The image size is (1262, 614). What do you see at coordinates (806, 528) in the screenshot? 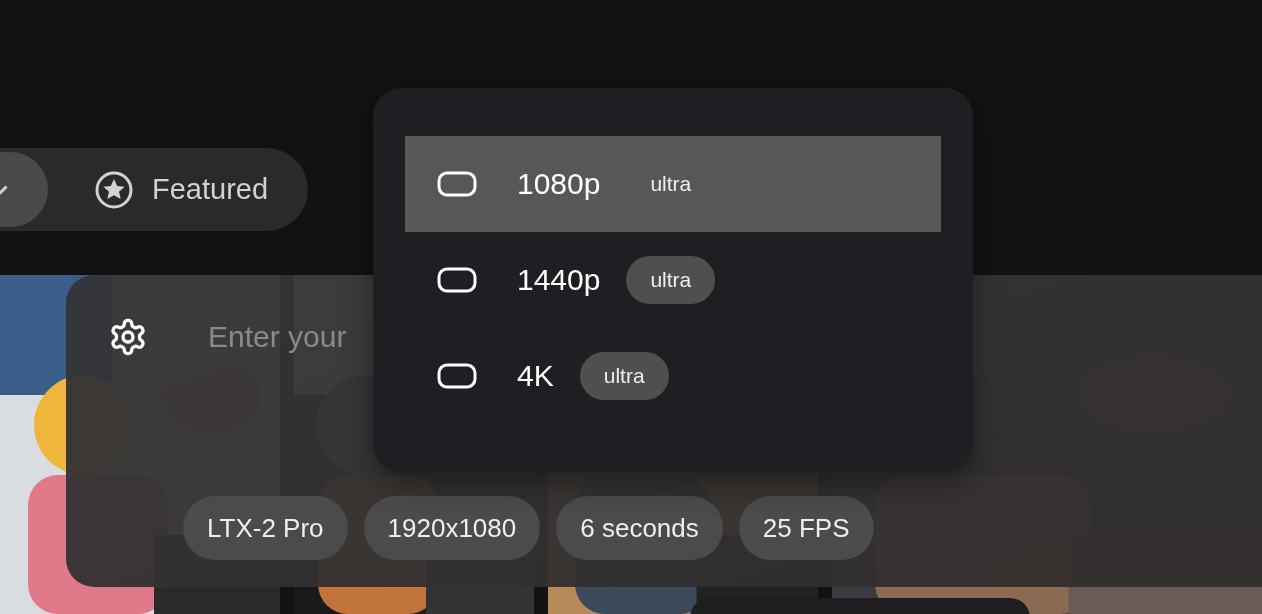
I see `setting-chip: 25 FPS` at bounding box center [806, 528].